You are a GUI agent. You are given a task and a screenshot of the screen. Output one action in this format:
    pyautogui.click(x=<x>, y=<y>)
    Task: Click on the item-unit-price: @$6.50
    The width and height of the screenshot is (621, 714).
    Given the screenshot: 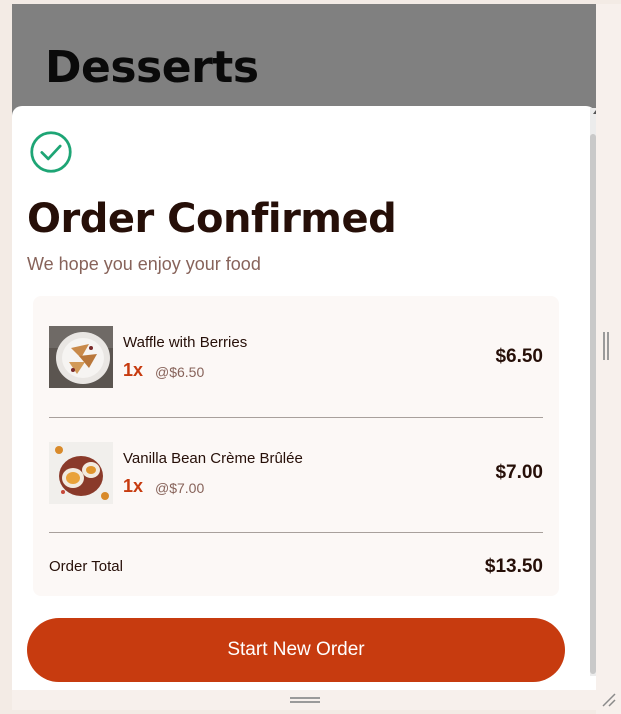 What is the action you would take?
    pyautogui.click(x=180, y=372)
    